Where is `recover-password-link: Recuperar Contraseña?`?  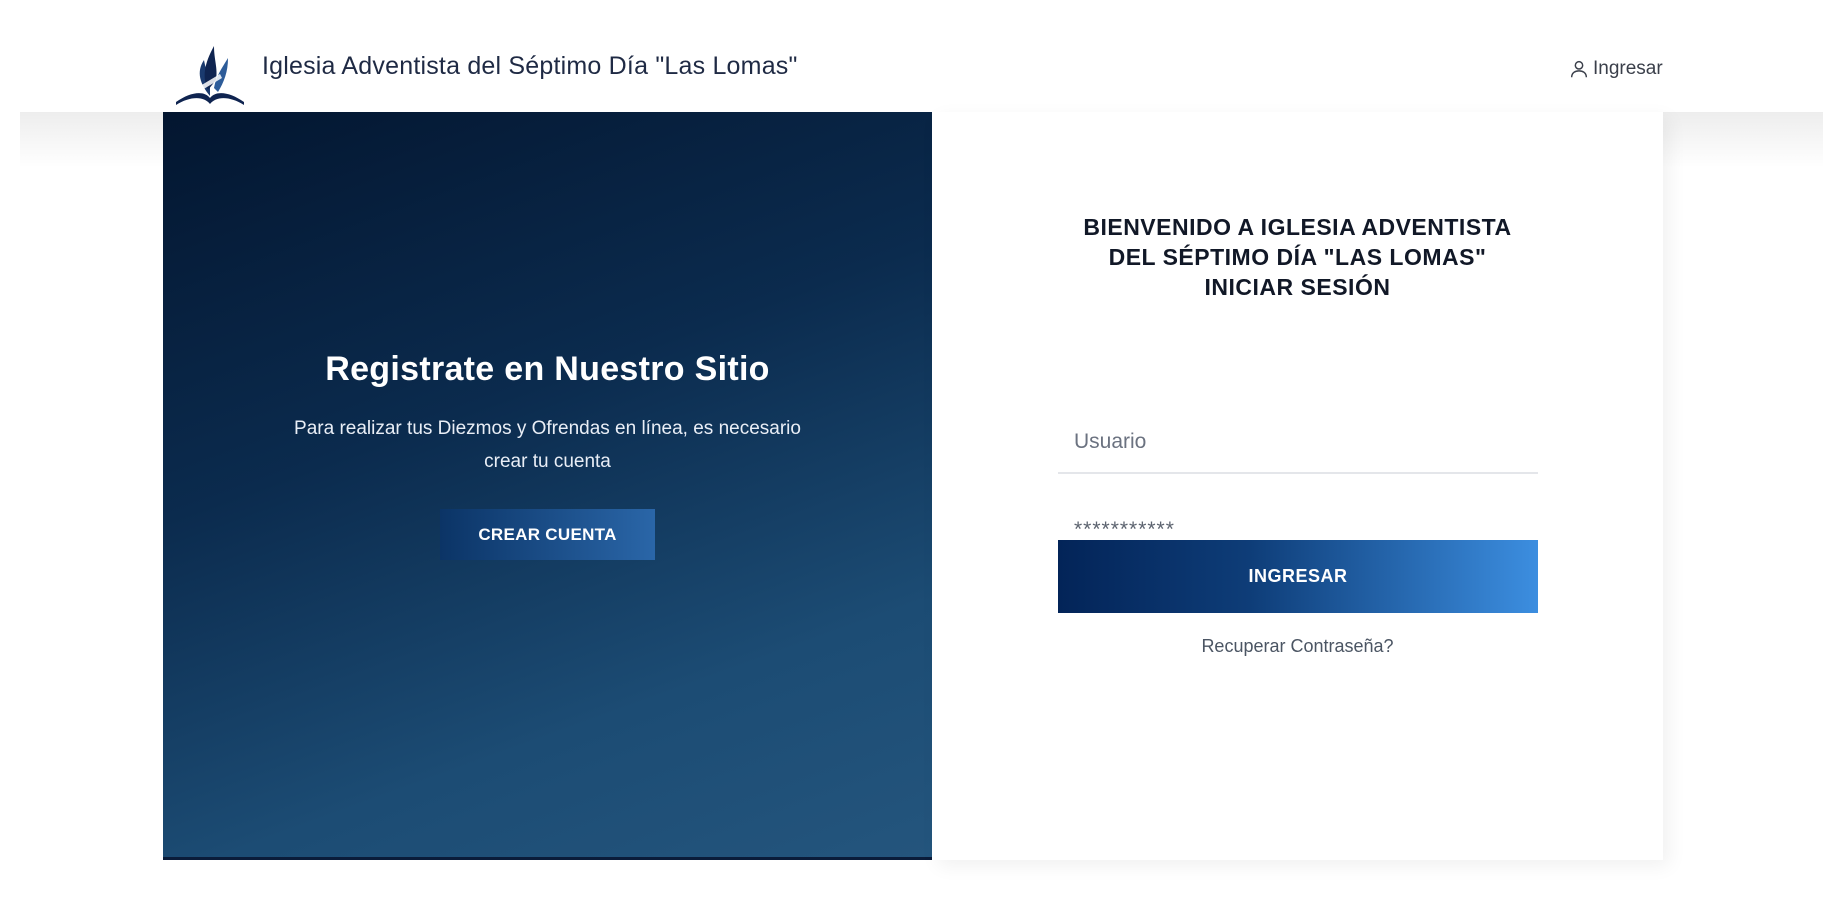
recover-password-link: Recuperar Contraseña? is located at coordinates (1297, 646).